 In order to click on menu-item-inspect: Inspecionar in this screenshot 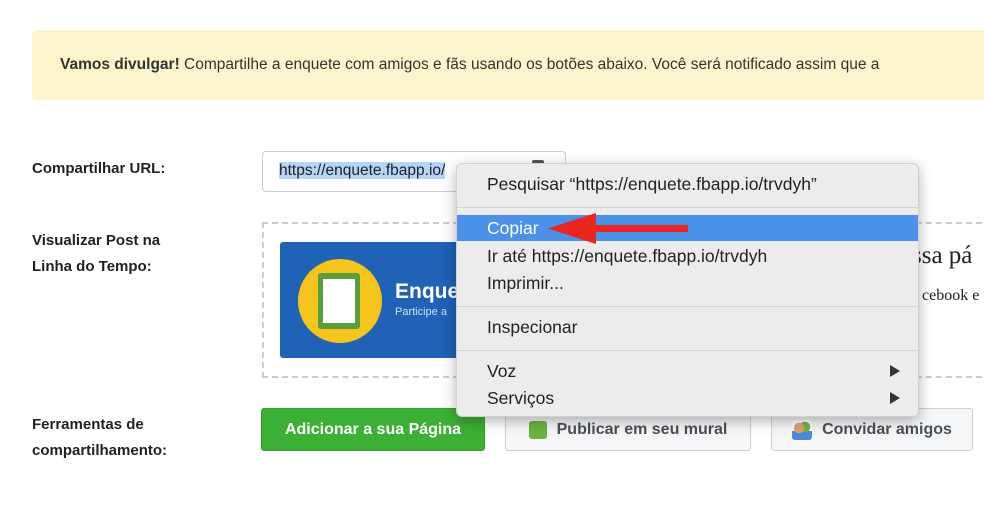, I will do `click(687, 327)`.